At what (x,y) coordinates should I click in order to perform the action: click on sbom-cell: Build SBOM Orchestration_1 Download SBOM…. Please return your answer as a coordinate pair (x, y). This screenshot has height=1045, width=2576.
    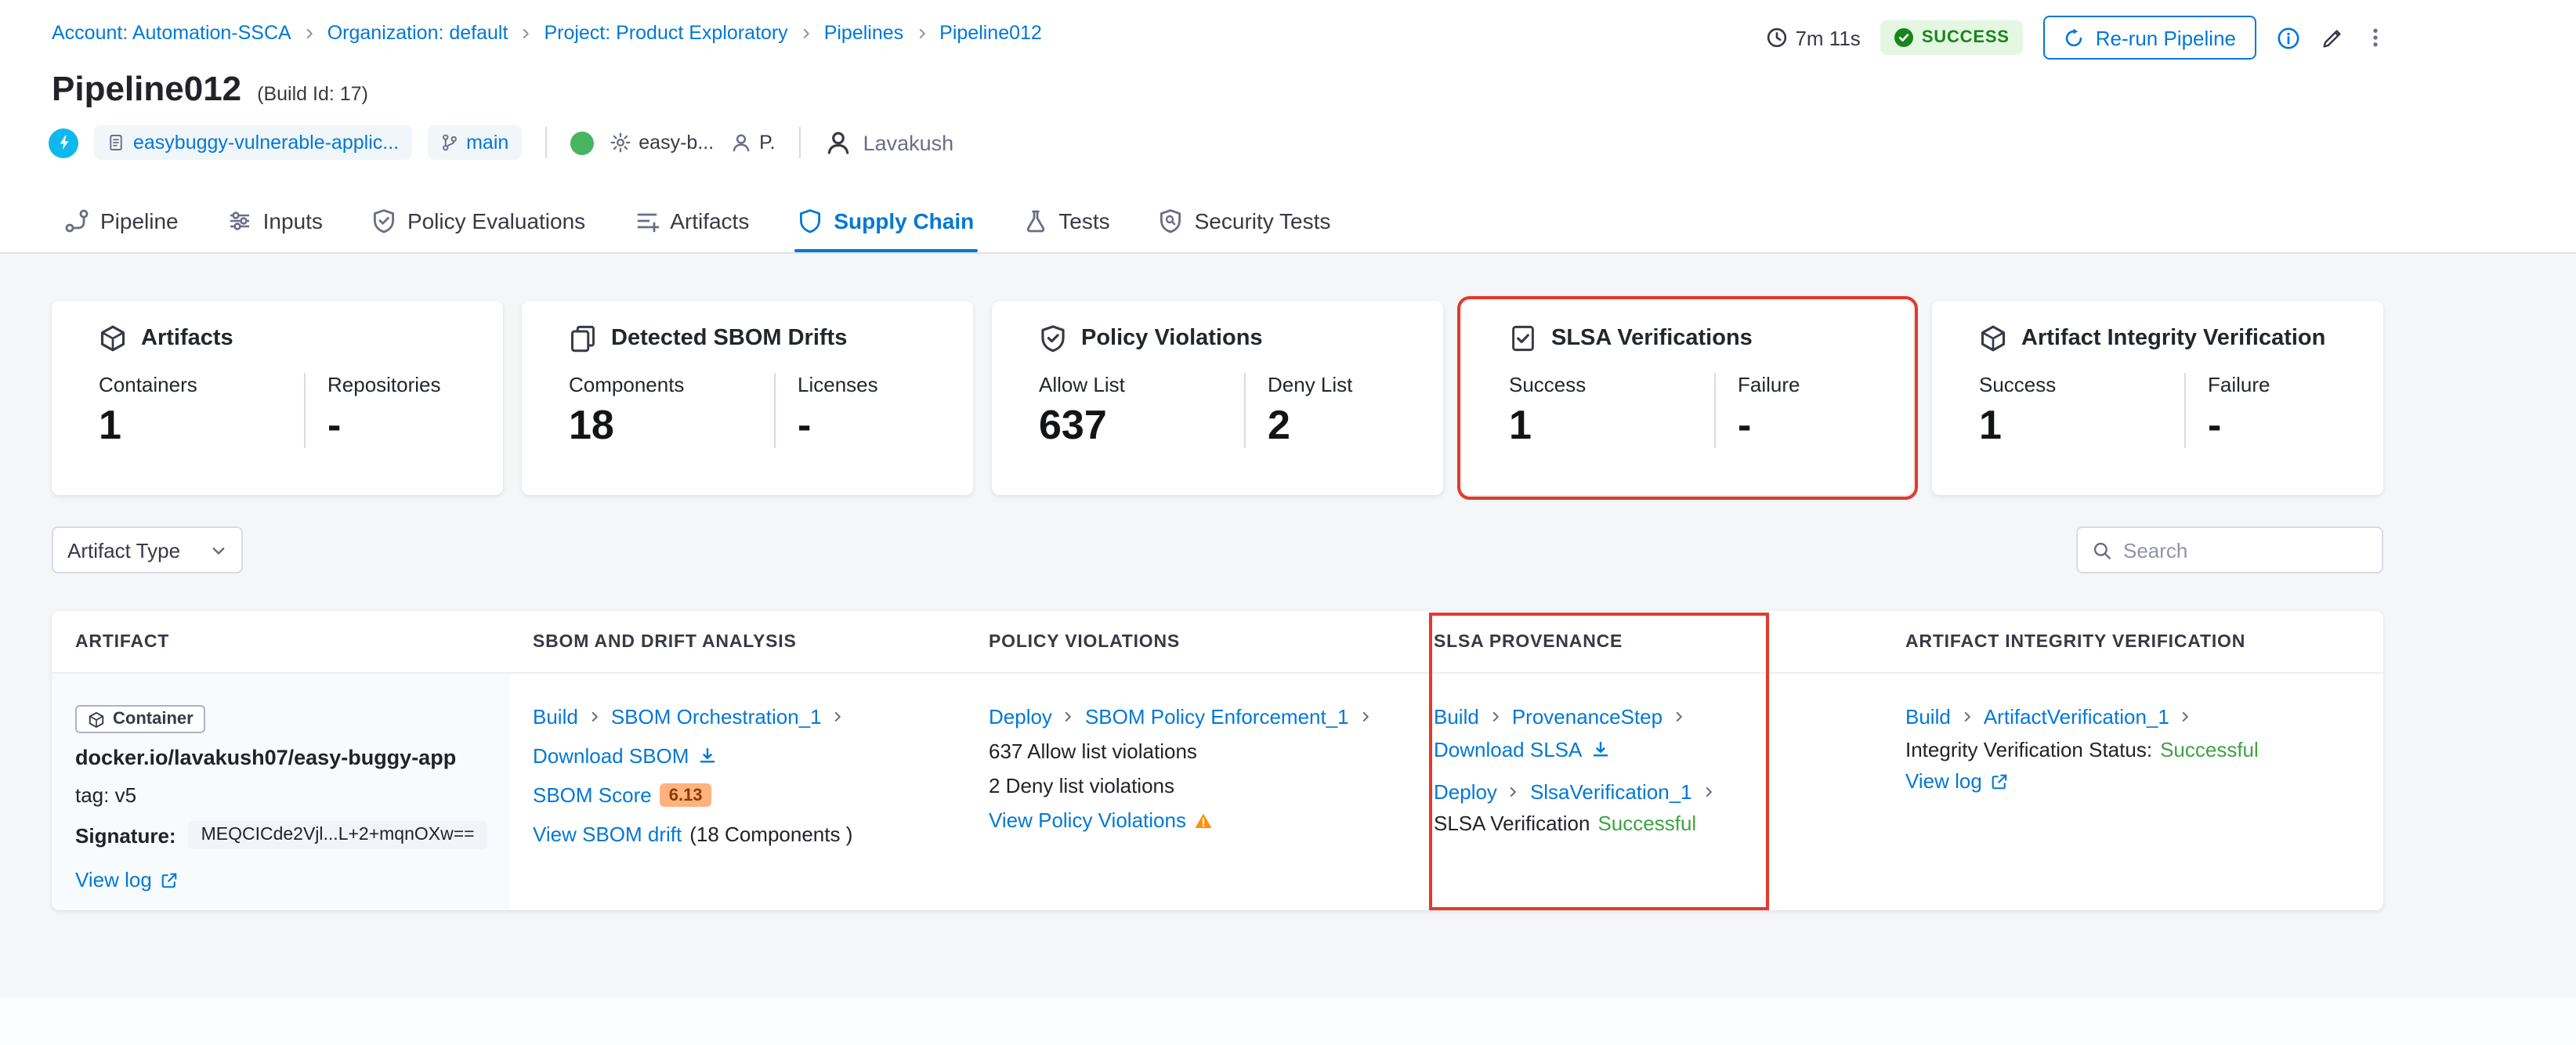
    Looking at the image, I should click on (737, 792).